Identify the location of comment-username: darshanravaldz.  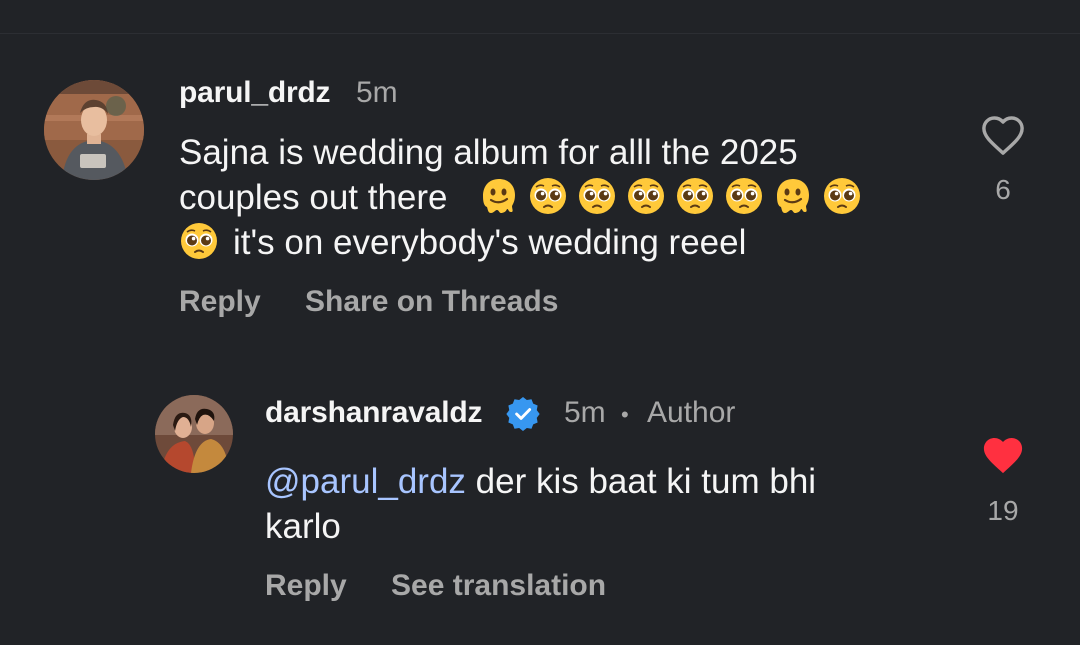
(373, 413).